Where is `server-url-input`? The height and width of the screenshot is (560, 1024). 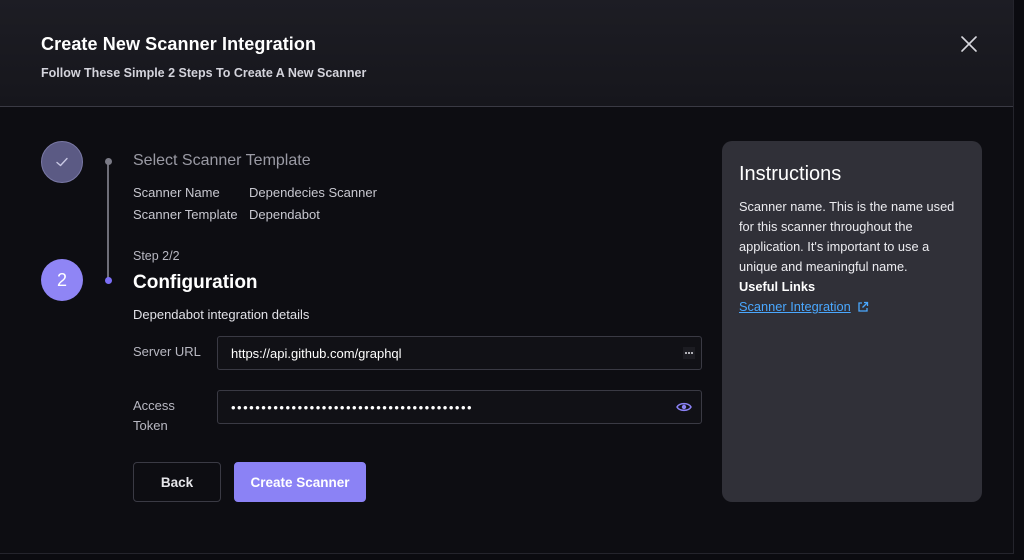
server-url-input is located at coordinates (446, 353).